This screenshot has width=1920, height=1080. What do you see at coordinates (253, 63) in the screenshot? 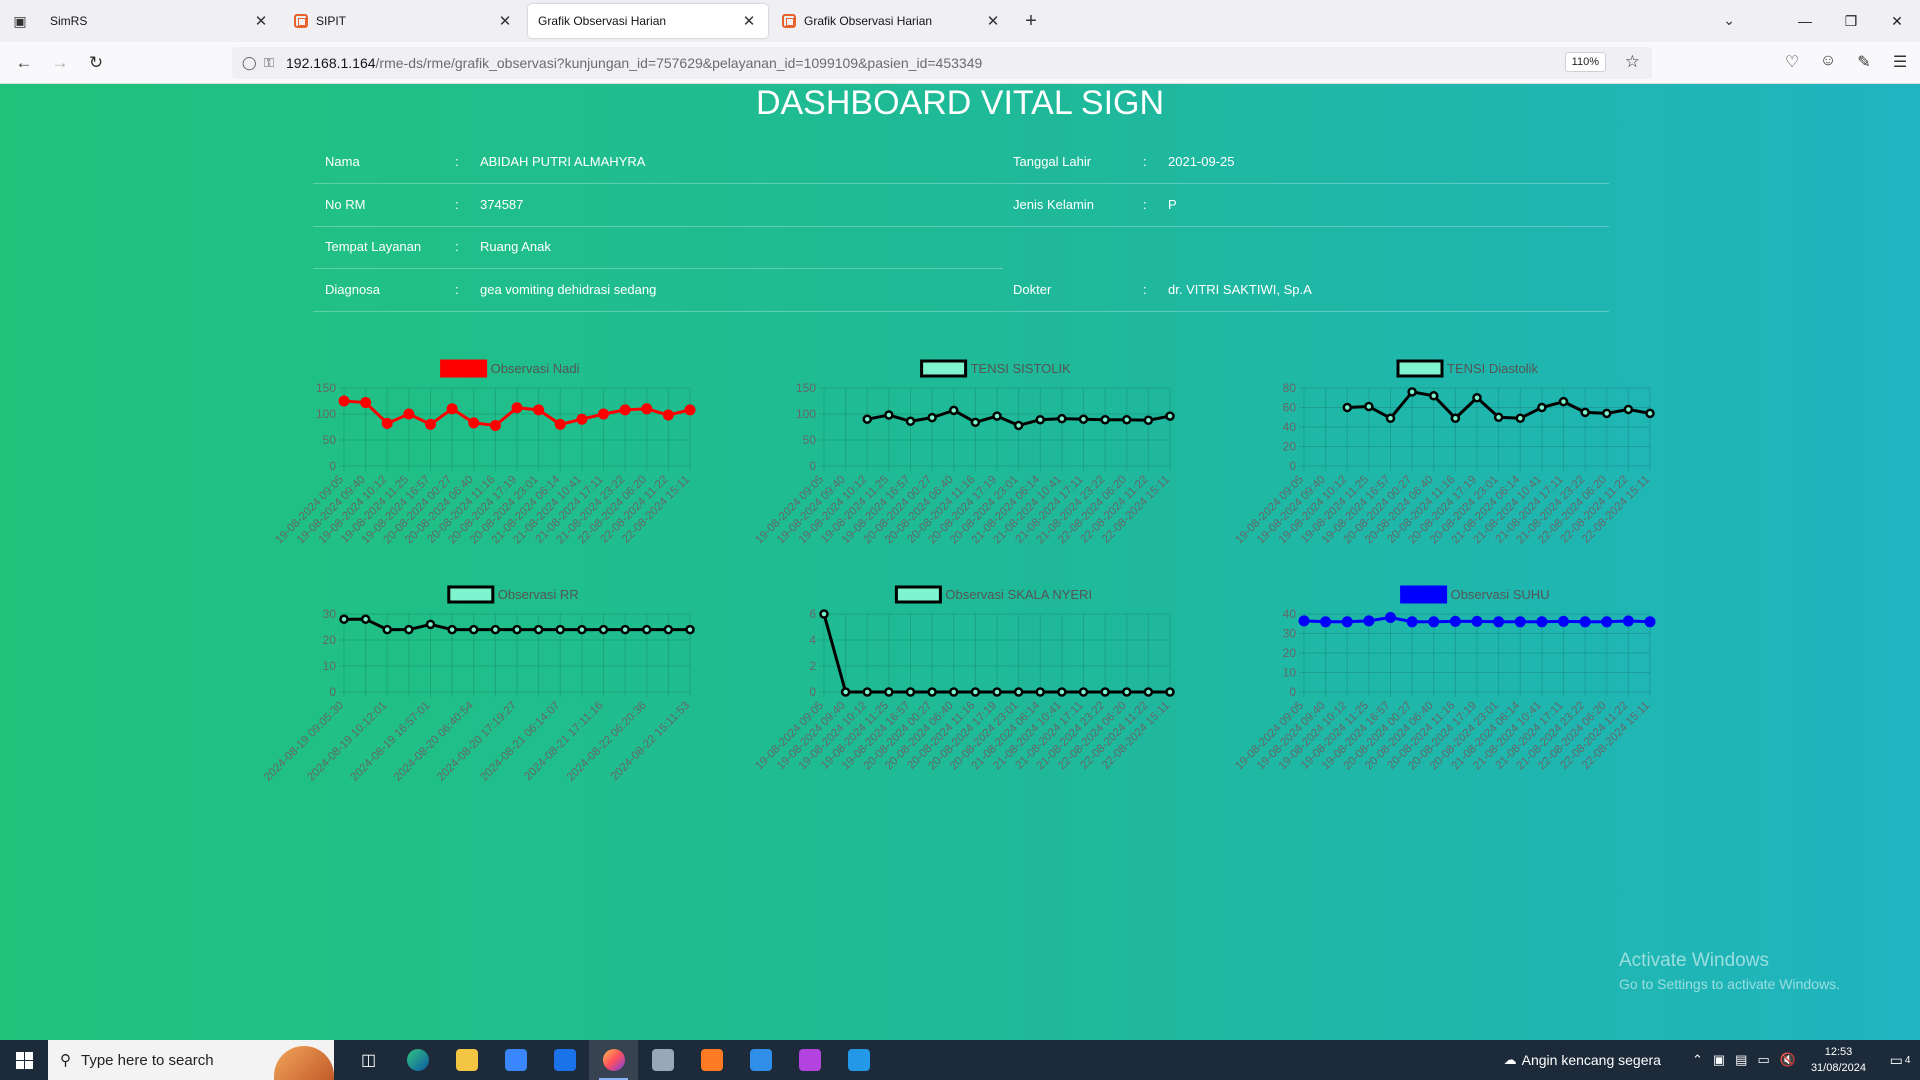
I see `shield-icon: ◯` at bounding box center [253, 63].